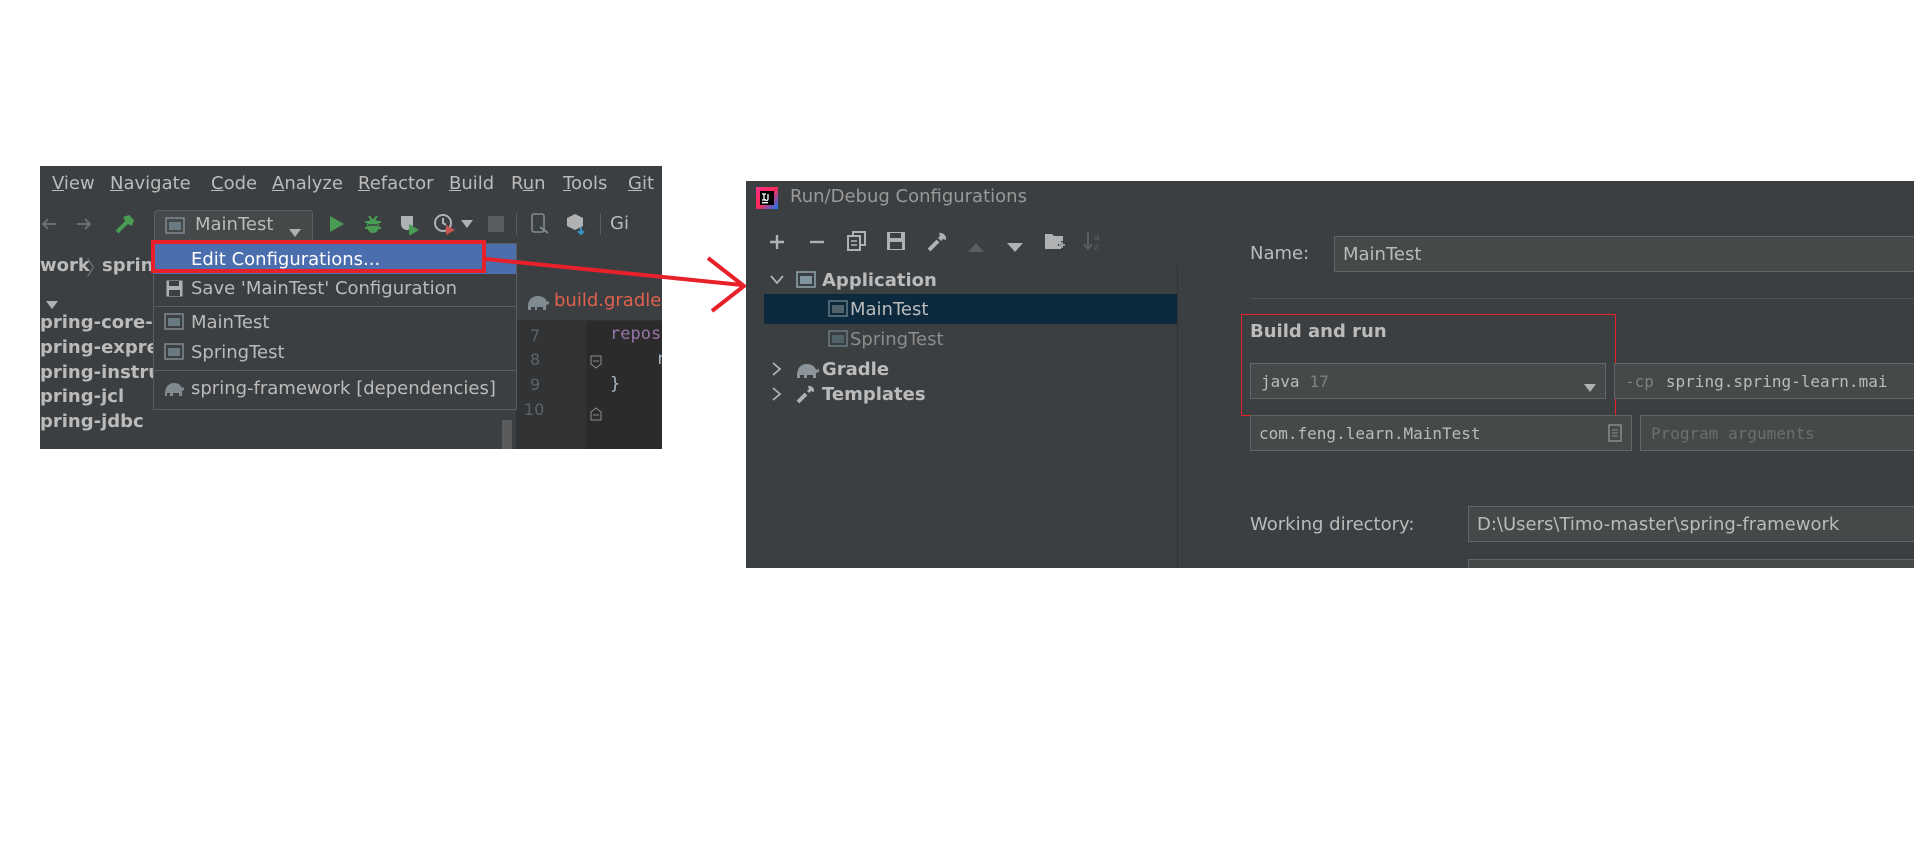 Image resolution: width=1914 pixels, height=852 pixels. Describe the element at coordinates (778, 243) in the screenshot. I see `add-icon` at that location.